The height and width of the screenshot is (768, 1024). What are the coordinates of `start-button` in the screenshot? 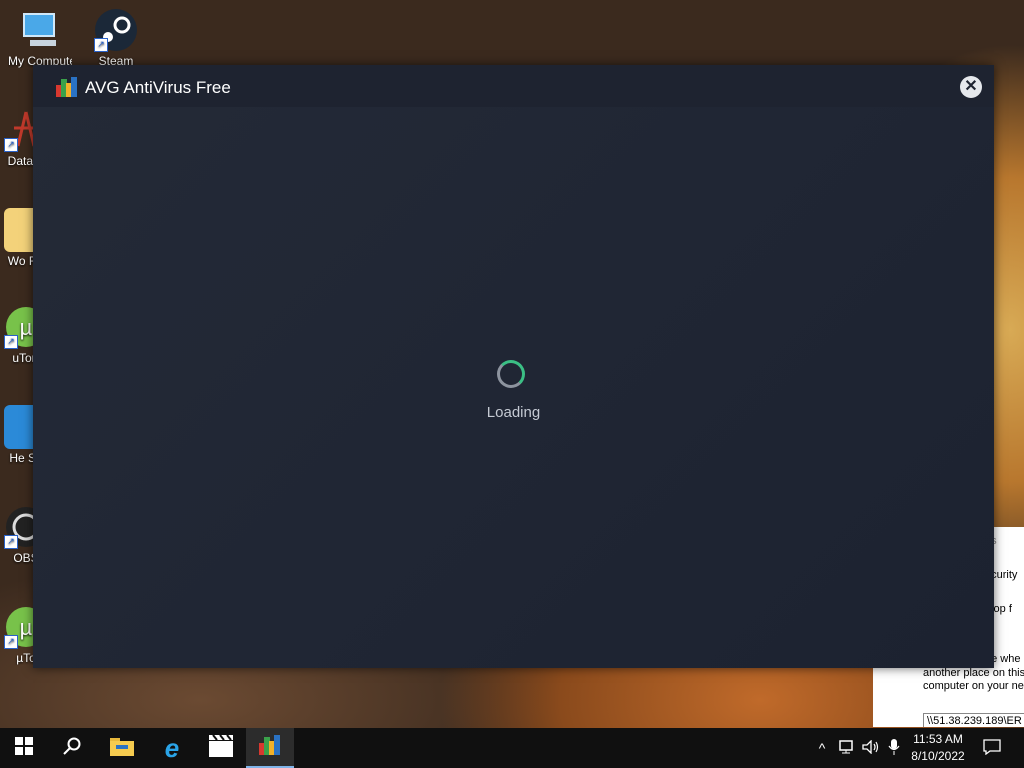 It's located at (24, 748).